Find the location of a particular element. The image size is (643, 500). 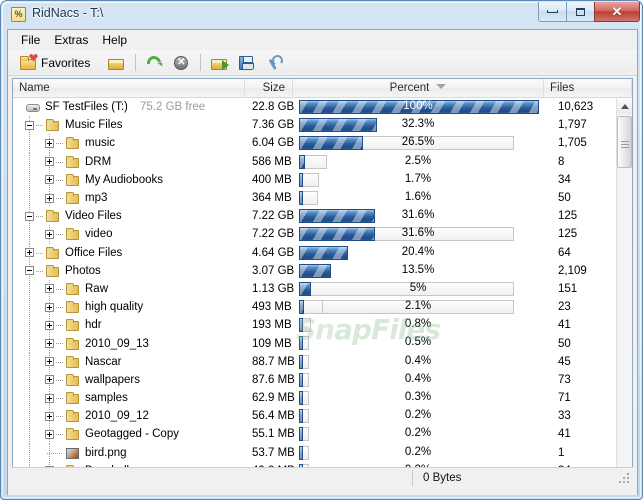

table-row: Raw 1.13 GB 5% 151 is located at coordinates (315, 289).